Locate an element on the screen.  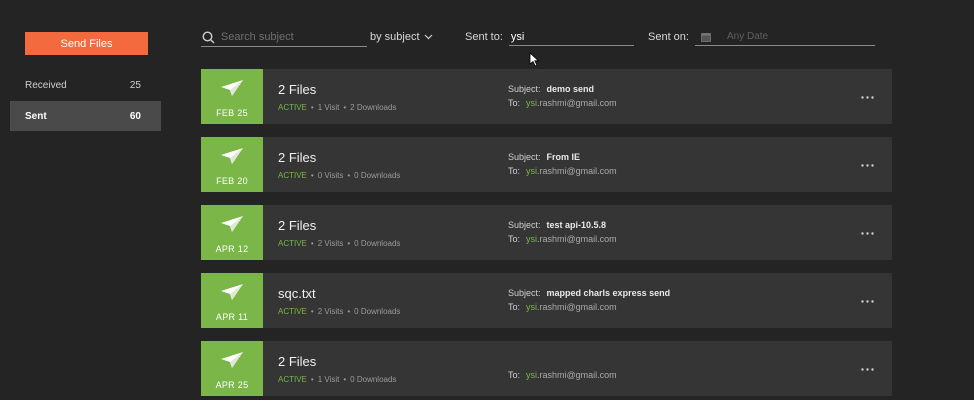
send-files-button: Send Files is located at coordinates (86, 43).